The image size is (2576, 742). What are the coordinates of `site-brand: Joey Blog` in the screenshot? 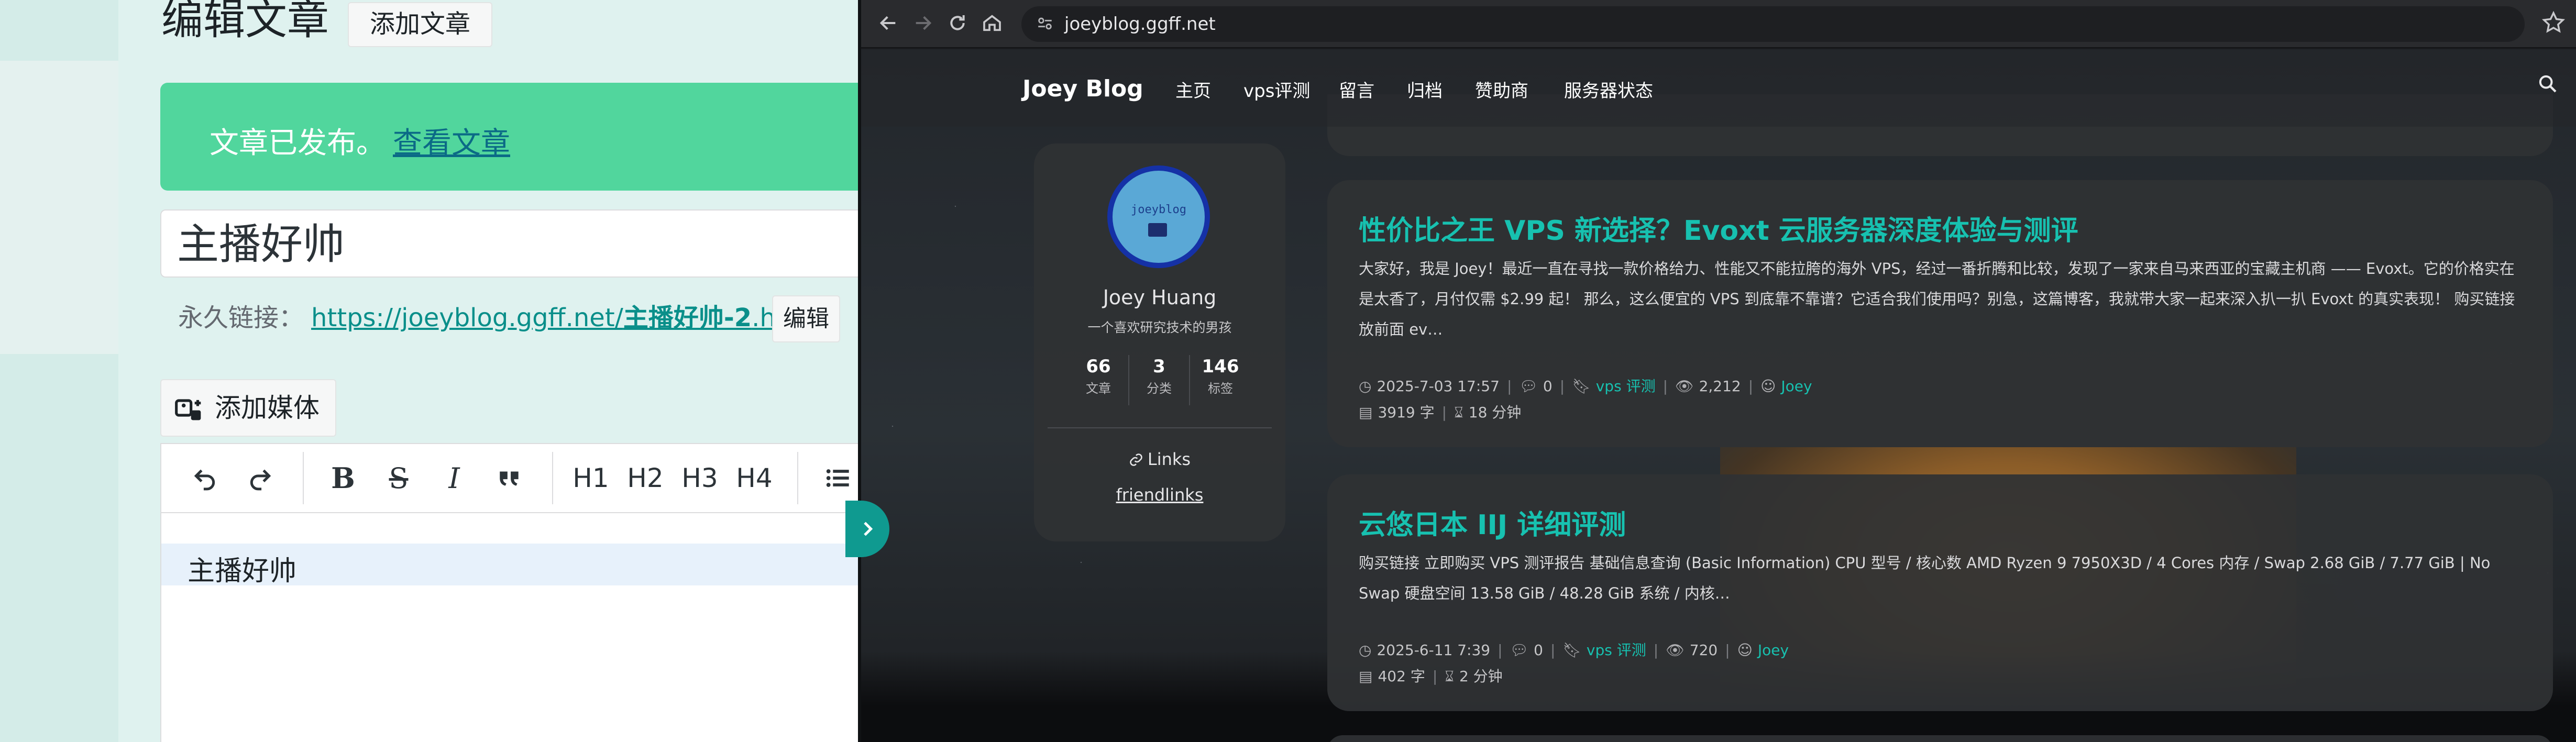 It's located at (1083, 89).